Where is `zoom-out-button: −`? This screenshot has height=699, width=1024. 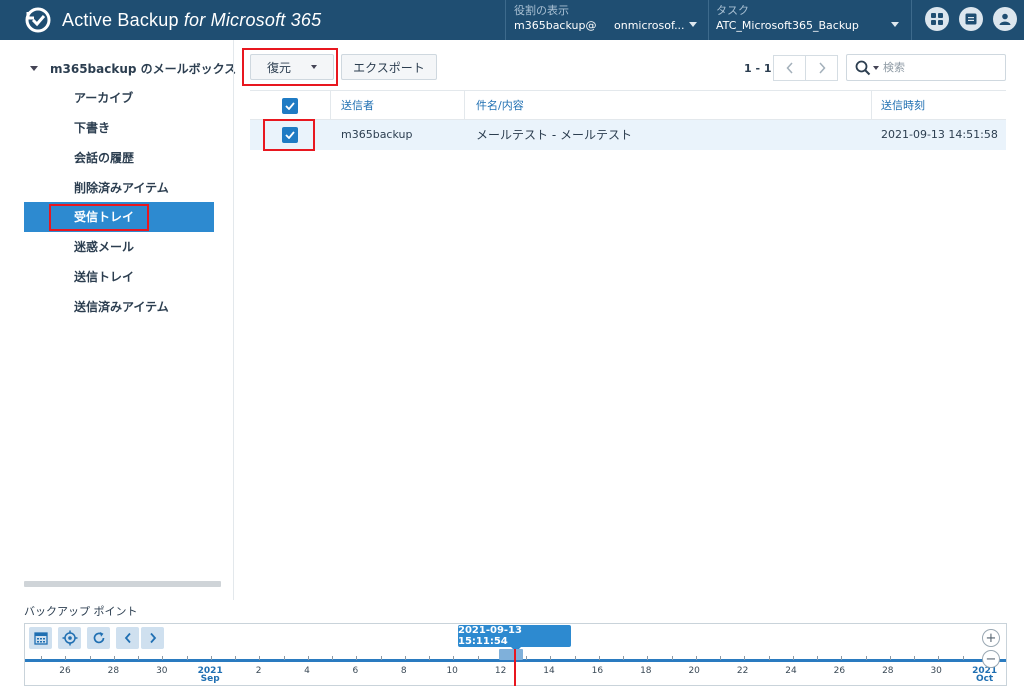
zoom-out-button: − is located at coordinates (991, 659).